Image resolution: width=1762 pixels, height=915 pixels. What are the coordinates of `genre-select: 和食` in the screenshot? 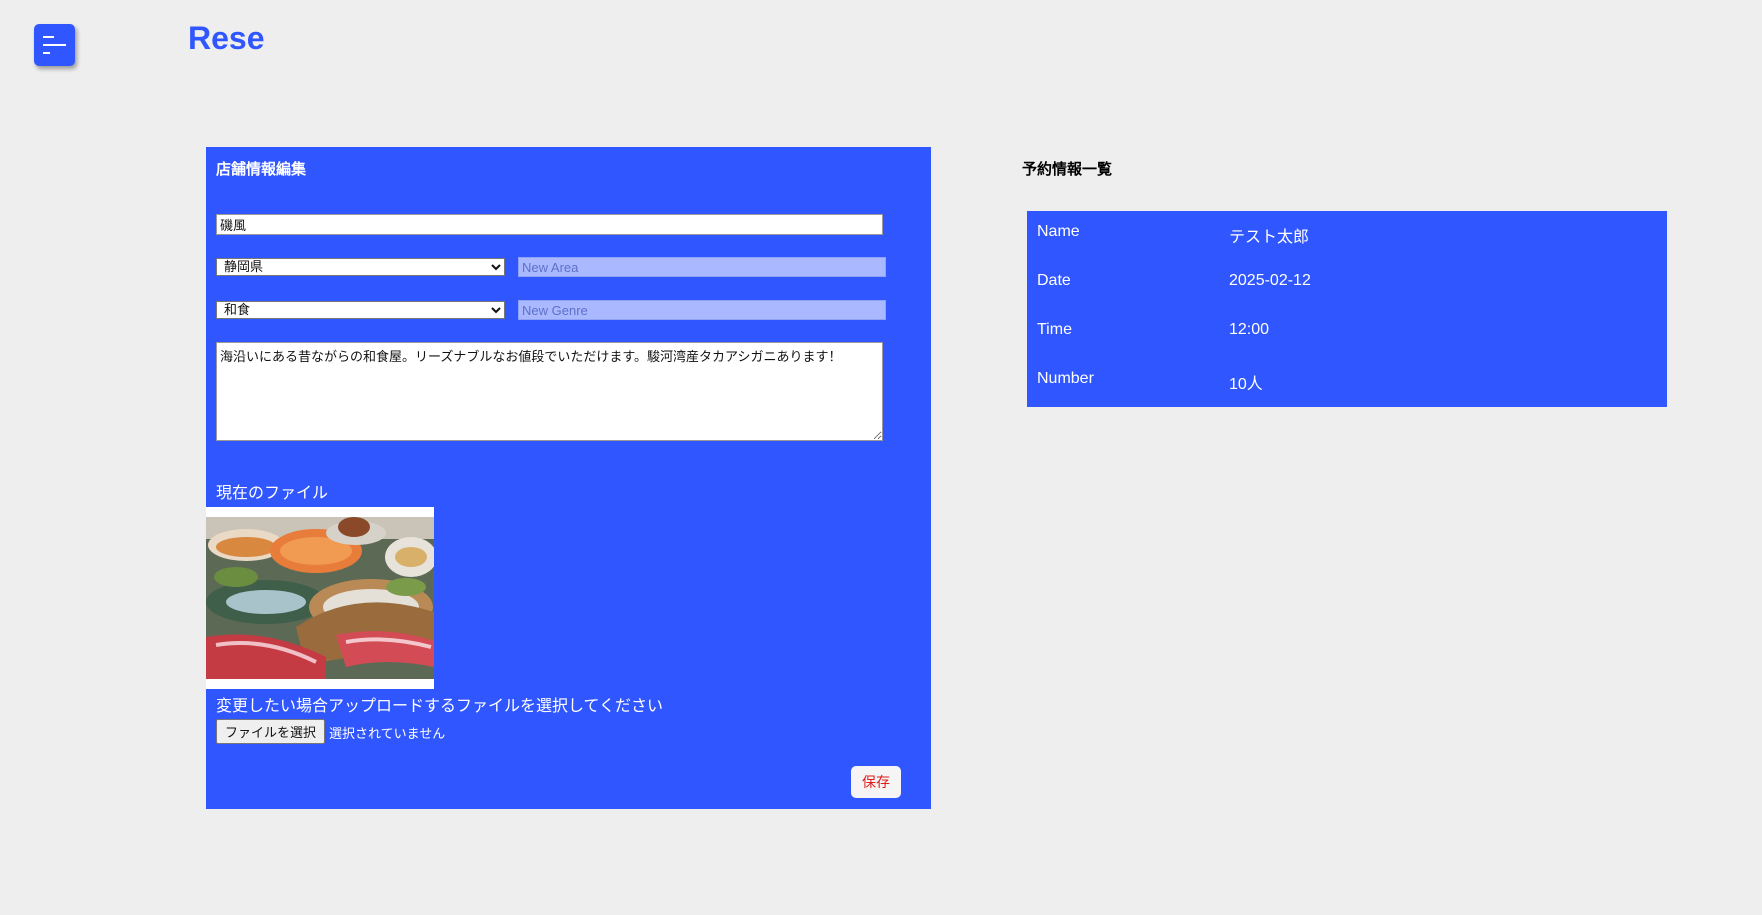 It's located at (360, 310).